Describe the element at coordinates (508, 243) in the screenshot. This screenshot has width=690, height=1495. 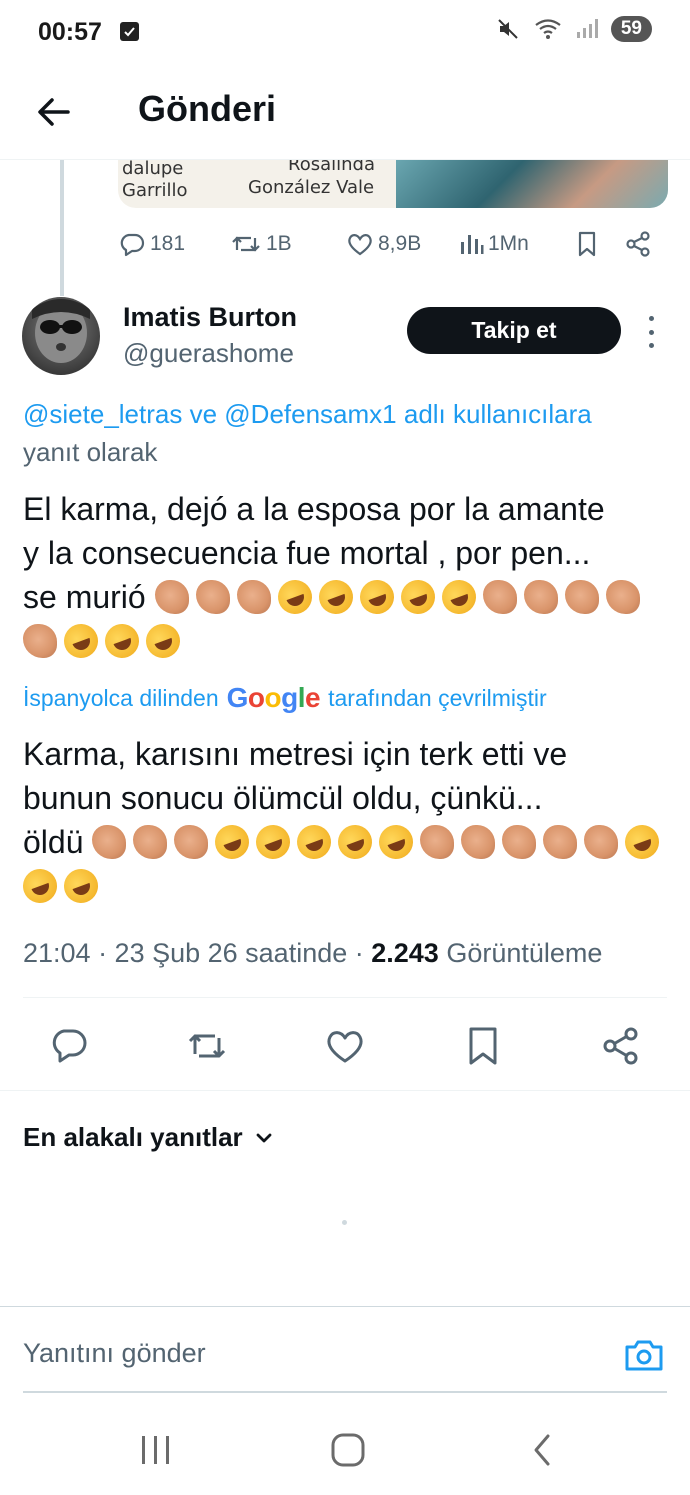
I see `views-count: 1Mn` at that location.